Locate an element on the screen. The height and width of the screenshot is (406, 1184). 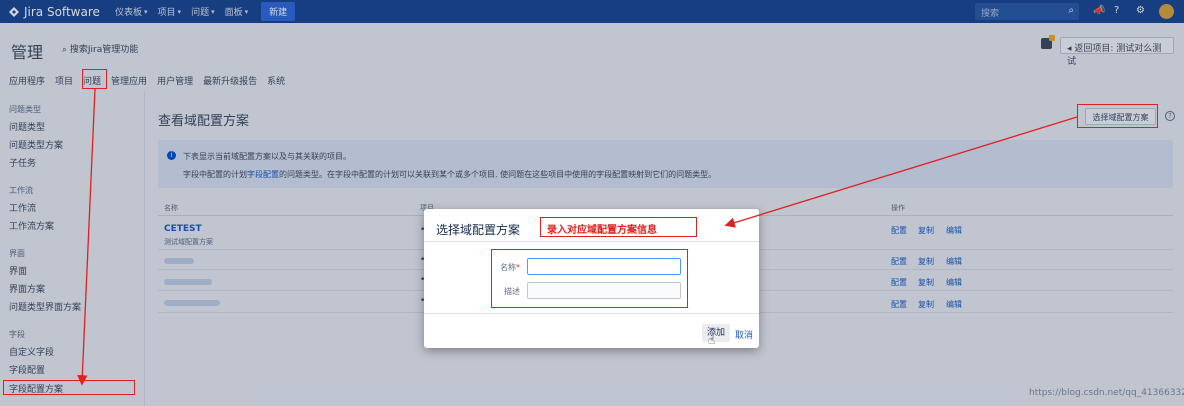
mouse-cursor-icon: ☝ is located at coordinates (712, 340).